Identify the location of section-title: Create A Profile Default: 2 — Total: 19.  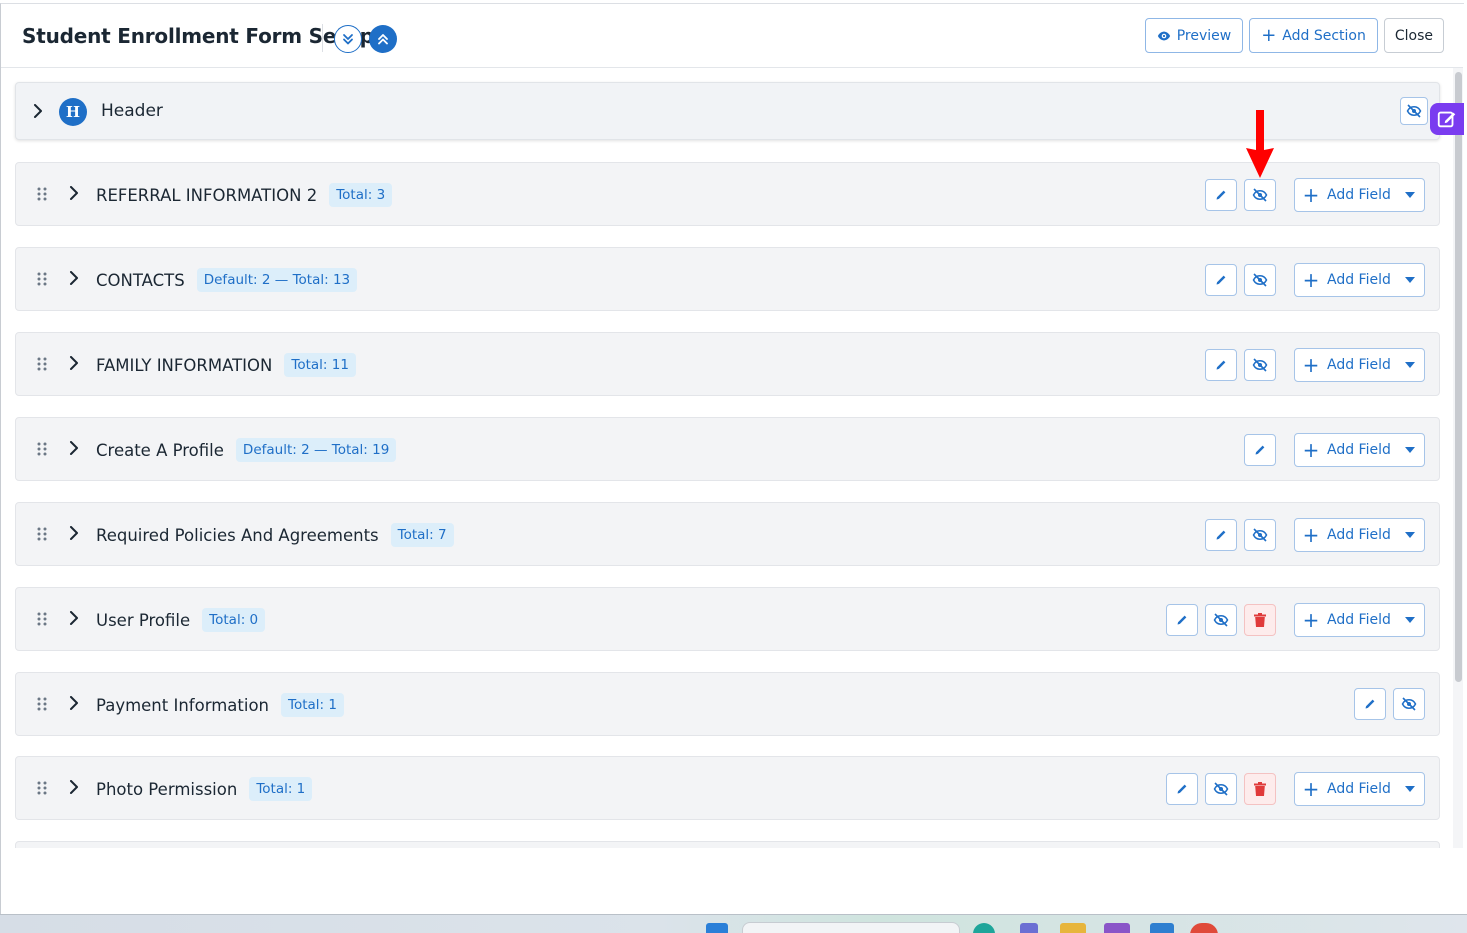
(246, 450).